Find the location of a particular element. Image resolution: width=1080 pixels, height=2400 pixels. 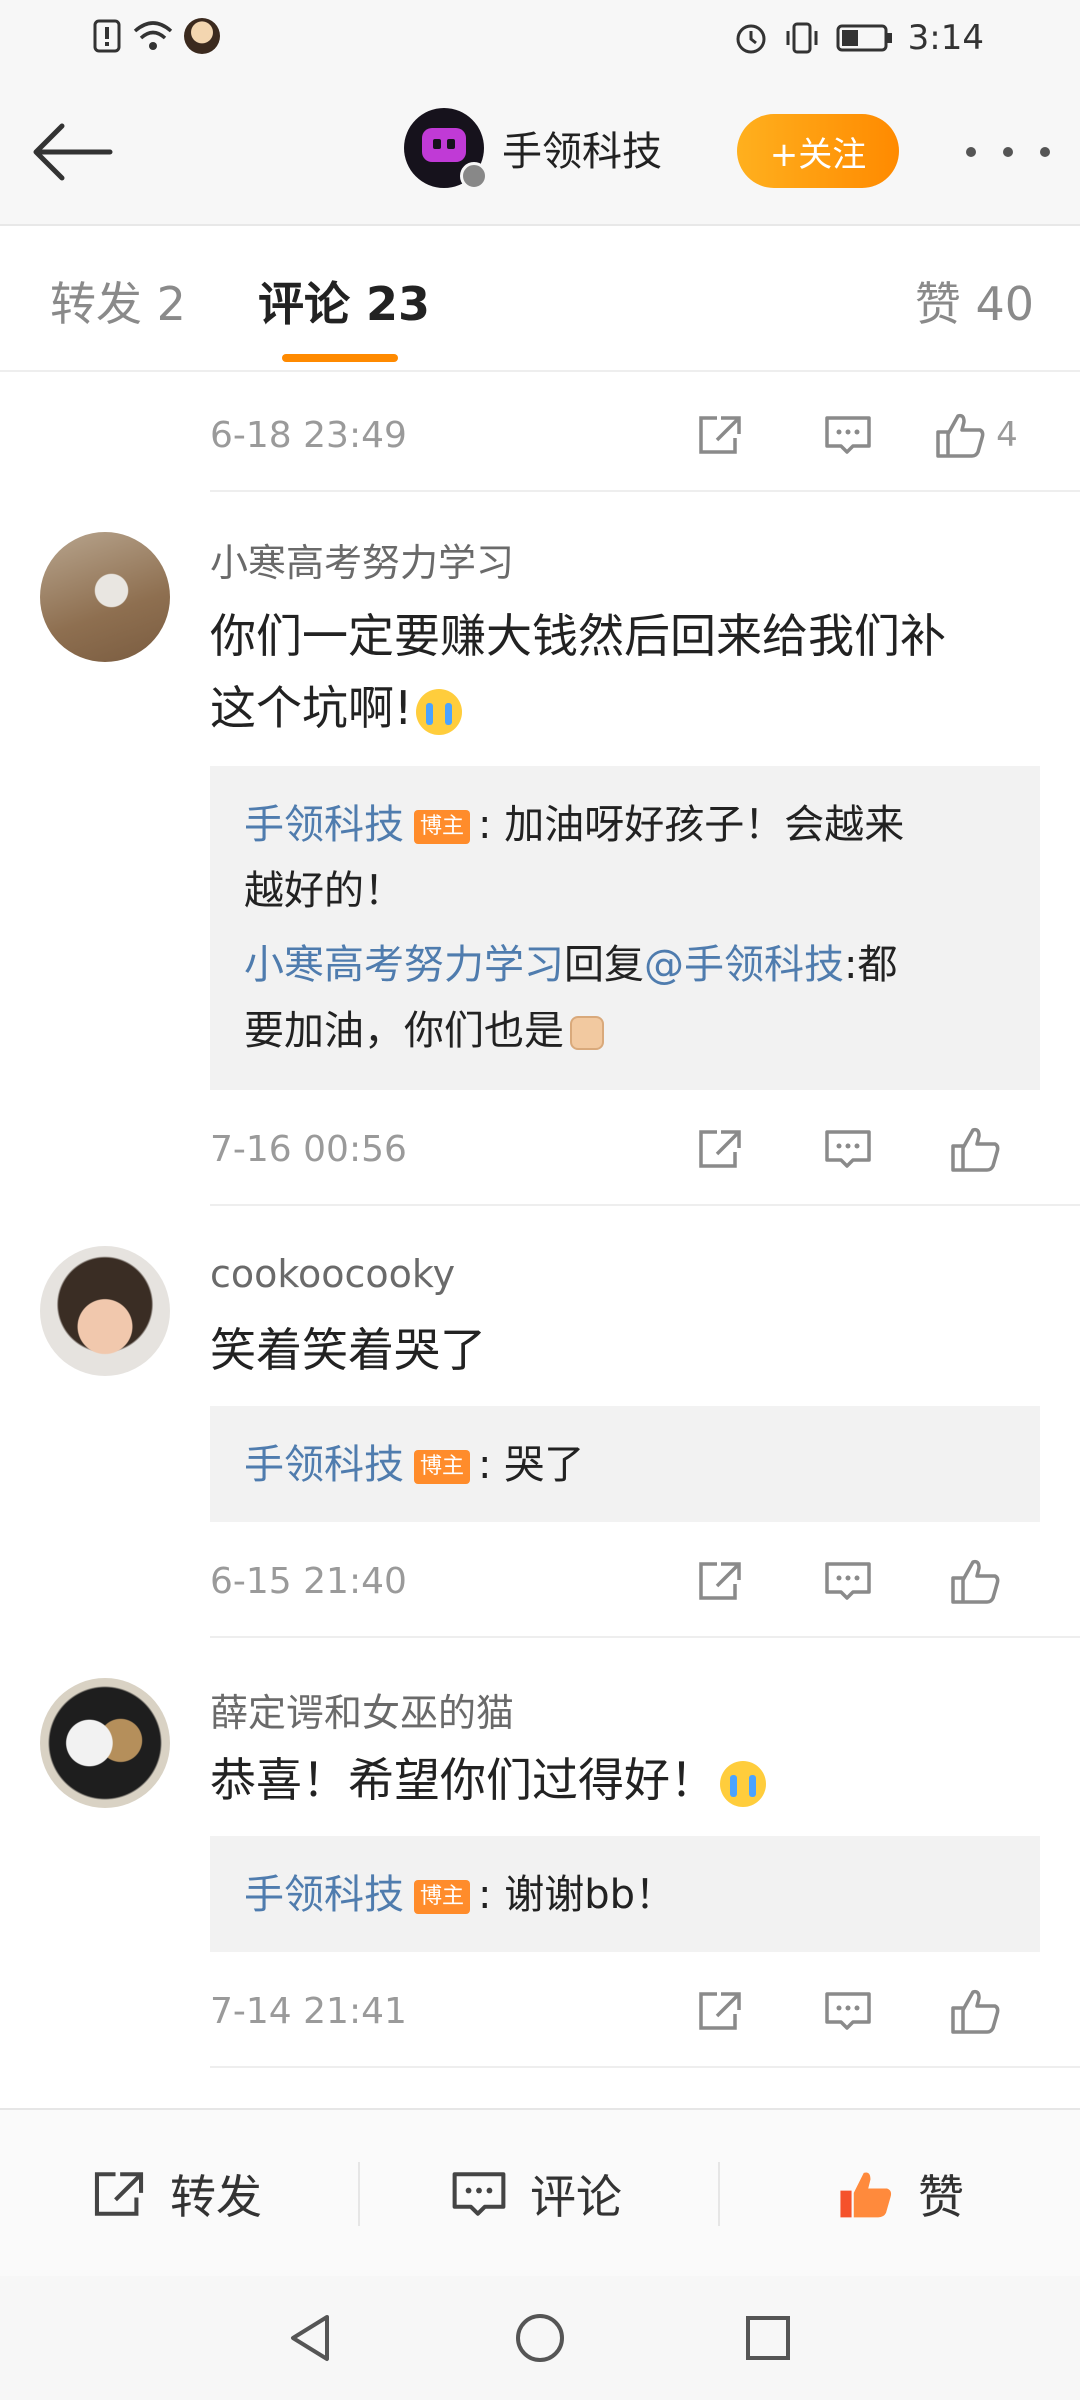

comment-username: cookoocooky is located at coordinates (332, 1274).